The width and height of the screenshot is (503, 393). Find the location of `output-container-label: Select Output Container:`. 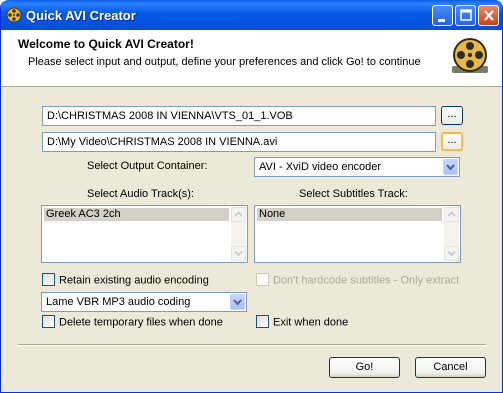

output-container-label: Select Output Container: is located at coordinates (147, 166).